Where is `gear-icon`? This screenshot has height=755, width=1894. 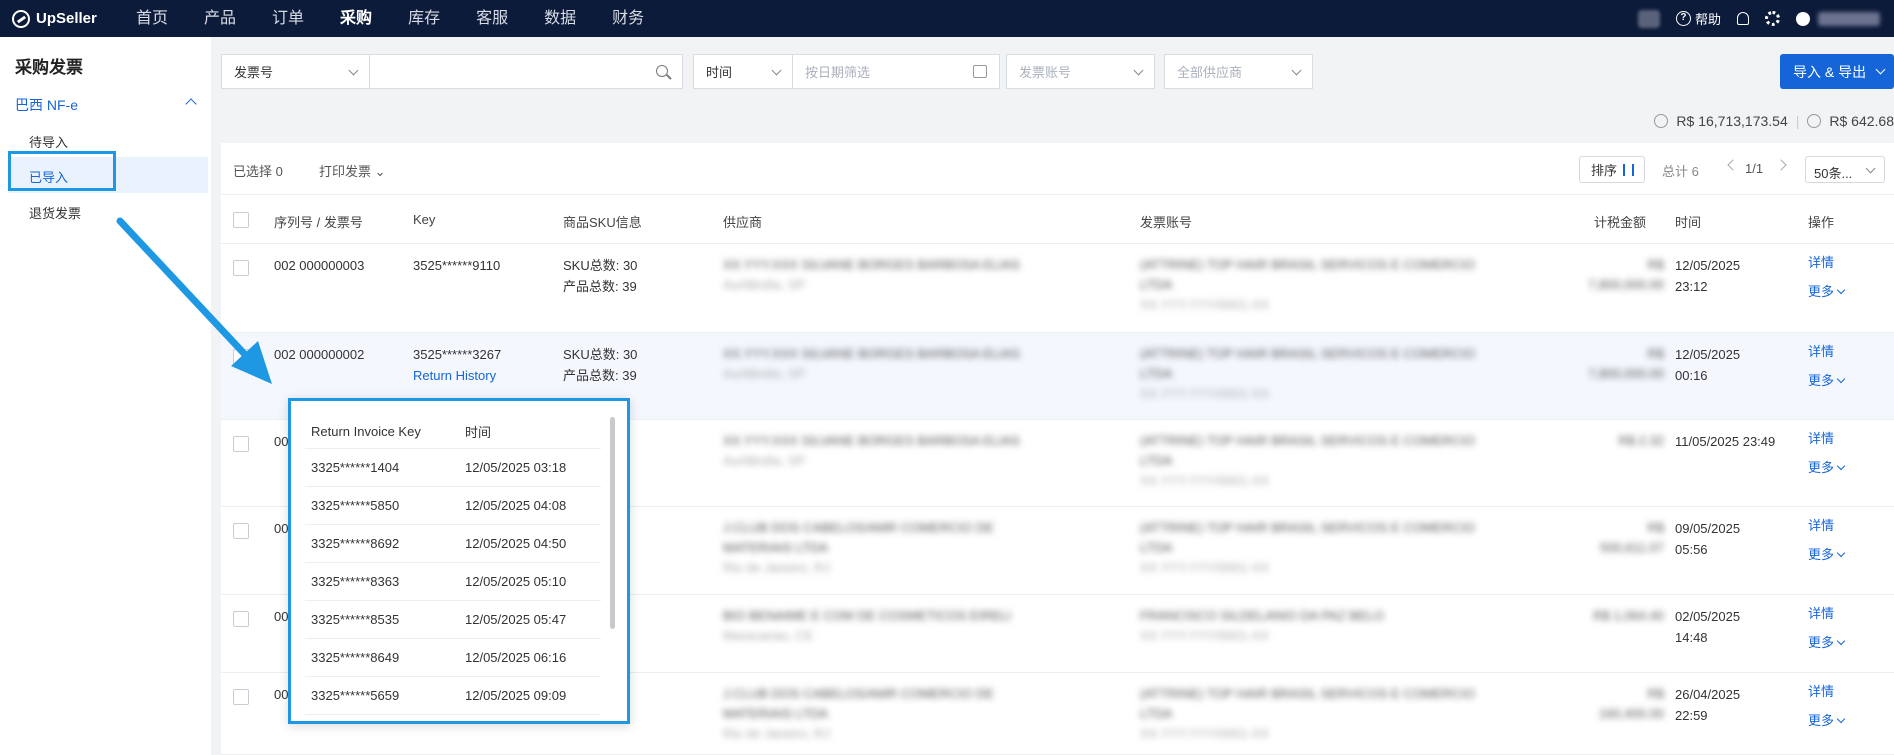 gear-icon is located at coordinates (1772, 18).